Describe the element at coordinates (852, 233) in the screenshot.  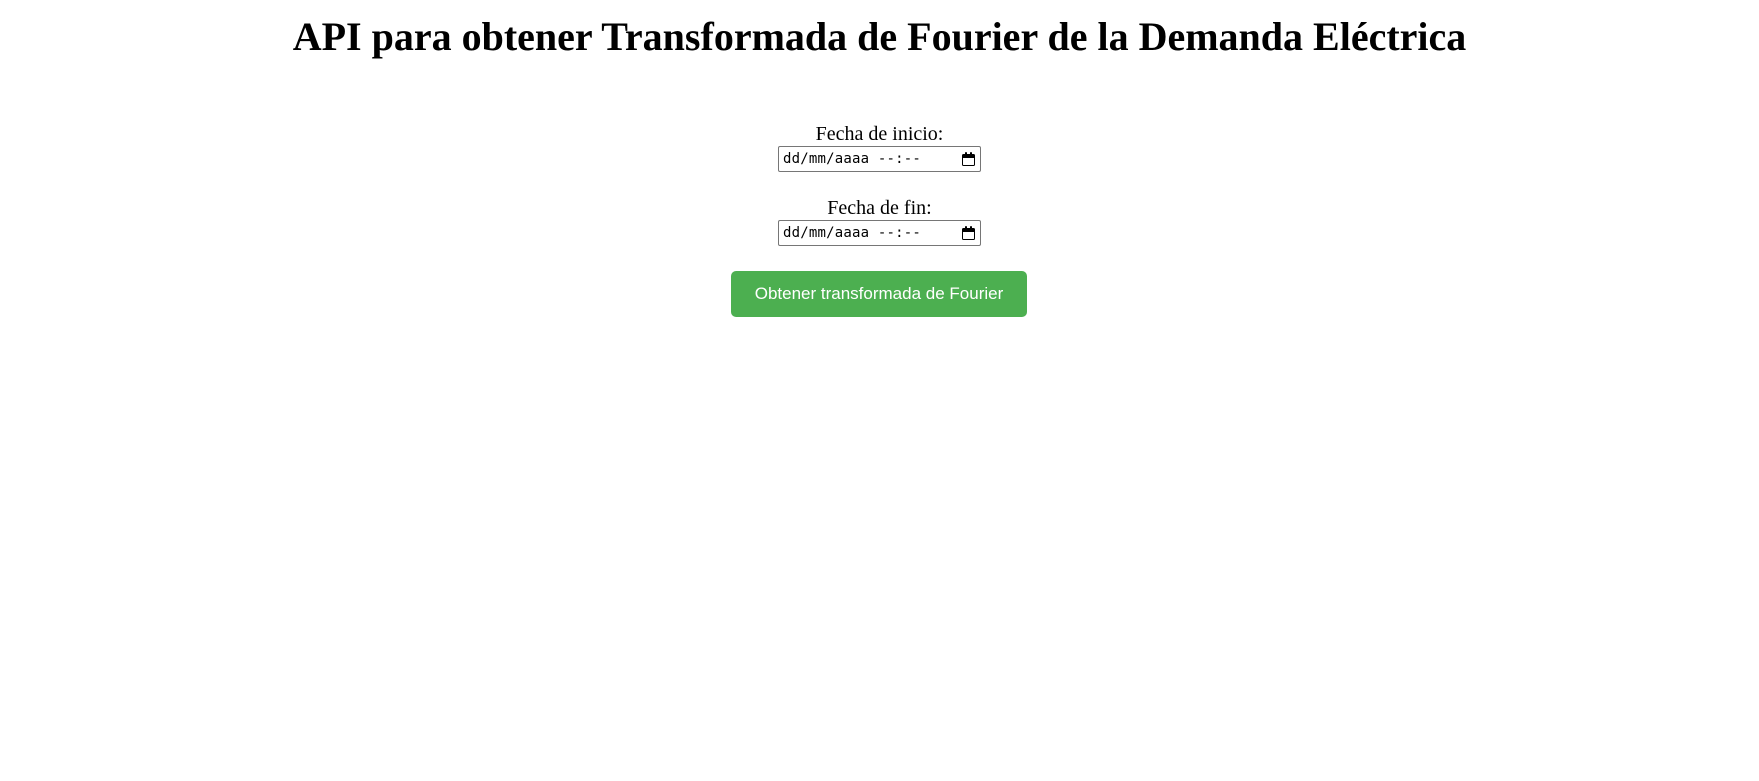
I see `end-date-value: dd/mm/aaaa --:--` at that location.